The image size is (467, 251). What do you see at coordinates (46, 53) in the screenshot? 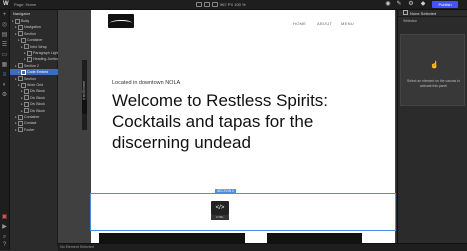
I see `navigator-row-label: Paragraph Light` at bounding box center [46, 53].